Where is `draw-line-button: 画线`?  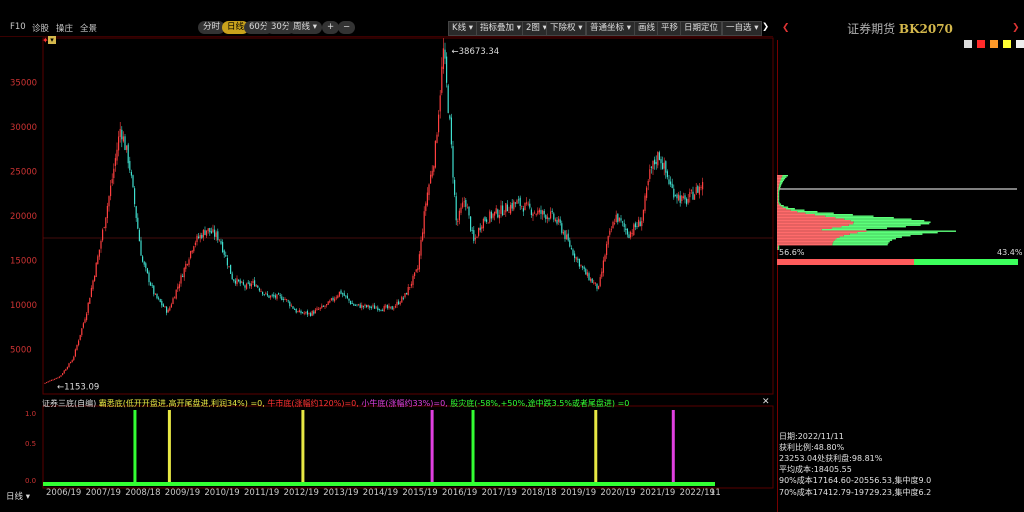
draw-line-button: 画线 is located at coordinates (647, 28).